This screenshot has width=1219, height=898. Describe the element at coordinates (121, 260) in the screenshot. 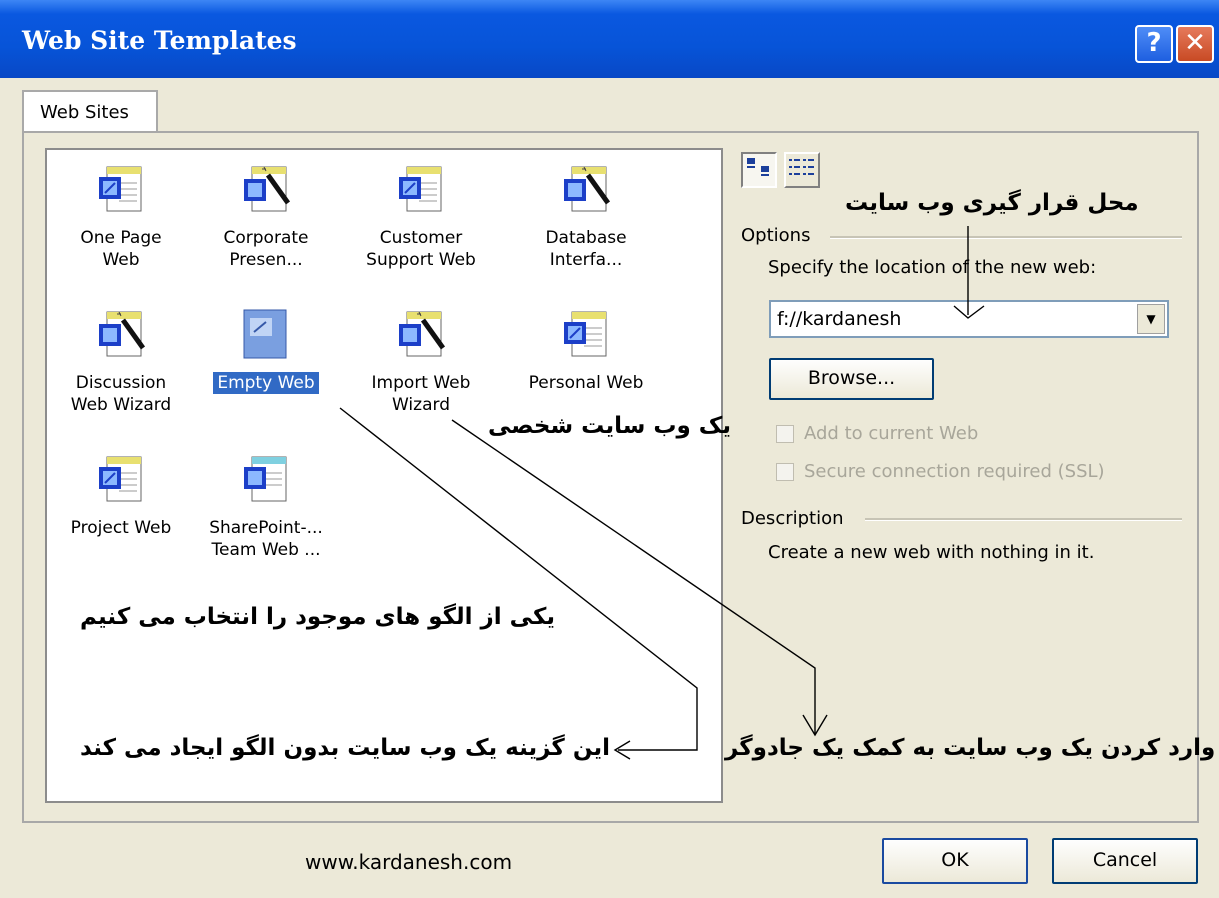

I see `template-label: Web` at that location.